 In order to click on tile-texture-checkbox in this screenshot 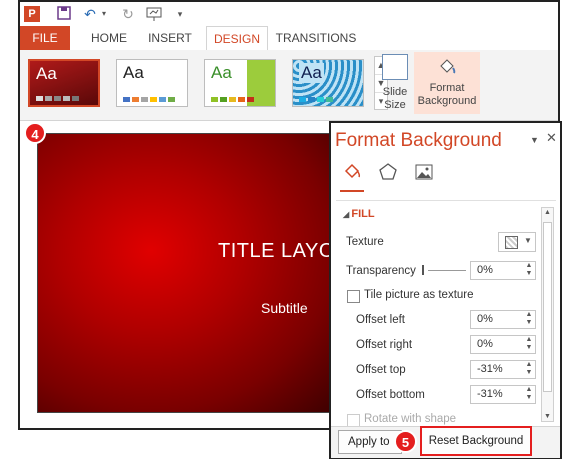, I will do `click(353, 296)`.